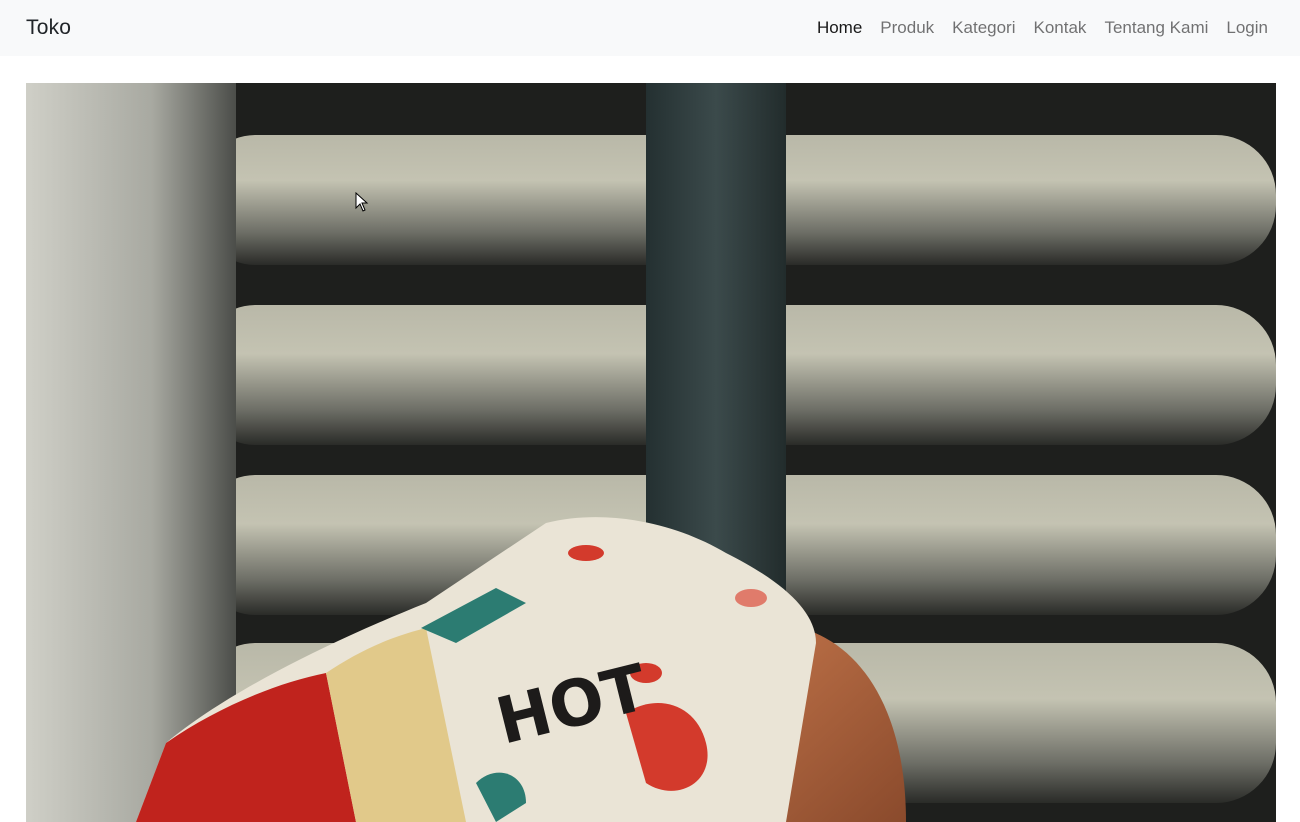 Image resolution: width=1300 pixels, height=822 pixels. I want to click on nav-link-produk: Produk, so click(907, 27).